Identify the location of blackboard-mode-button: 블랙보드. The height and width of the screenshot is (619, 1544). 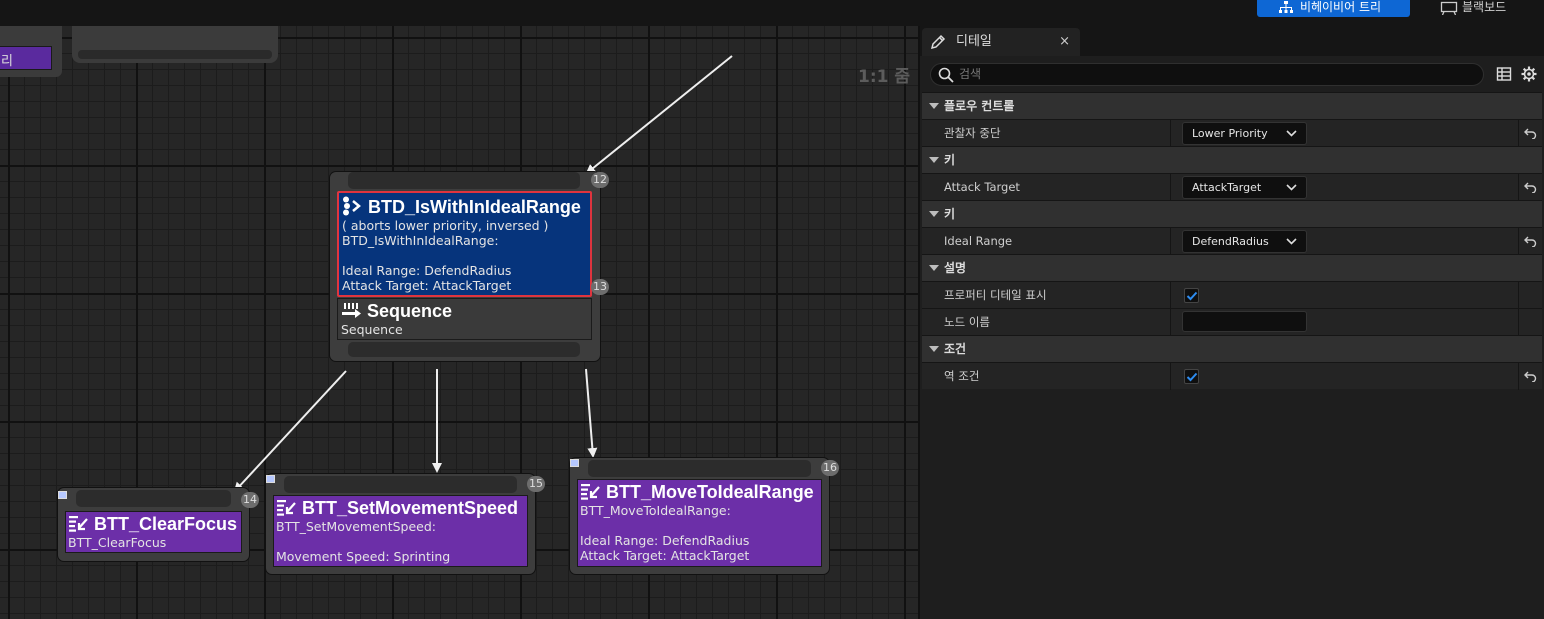
(1490, 8).